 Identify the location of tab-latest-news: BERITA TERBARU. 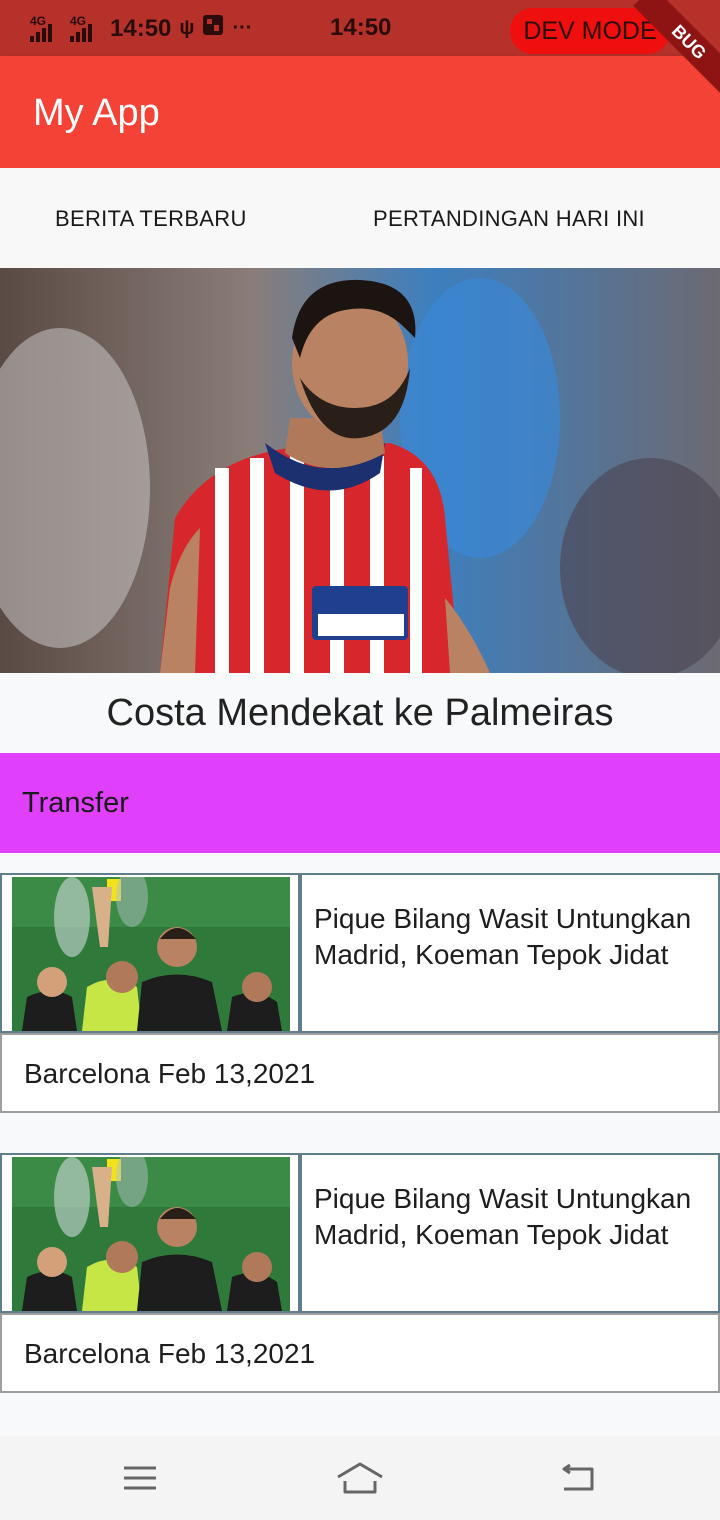
(151, 219).